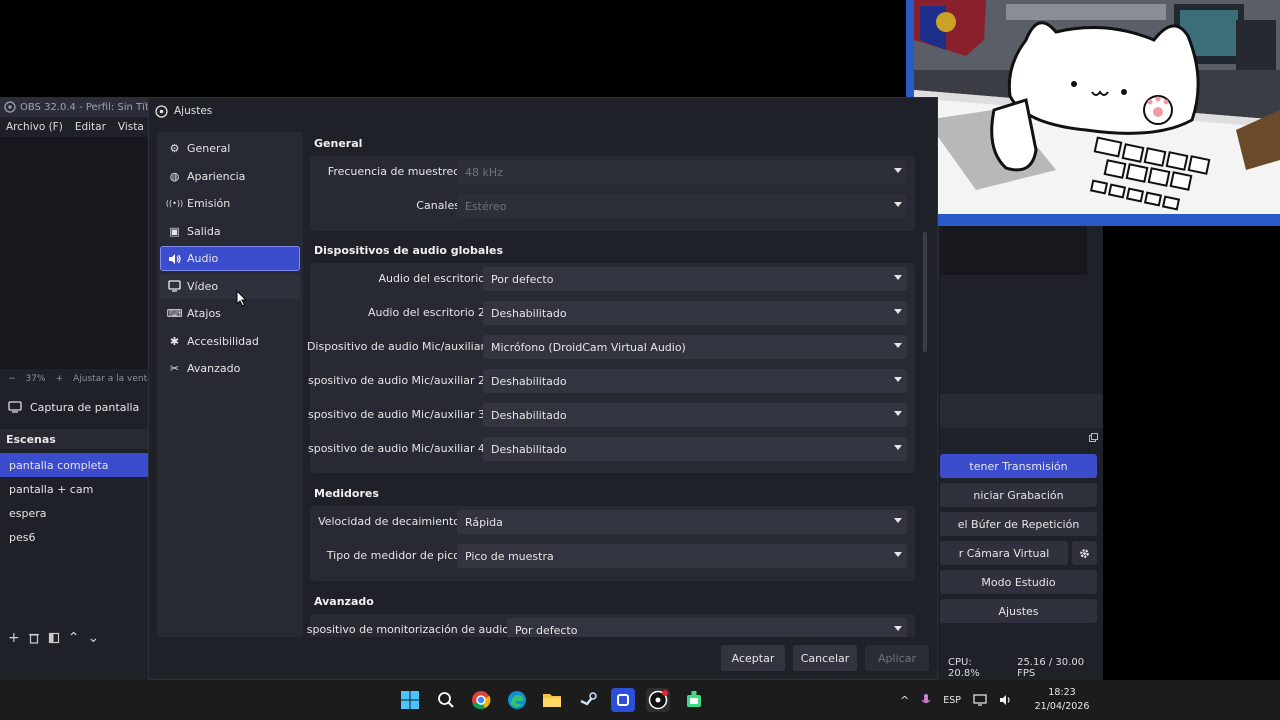 The image size is (1280, 720). Describe the element at coordinates (446, 700) in the screenshot. I see `search-icon` at that location.